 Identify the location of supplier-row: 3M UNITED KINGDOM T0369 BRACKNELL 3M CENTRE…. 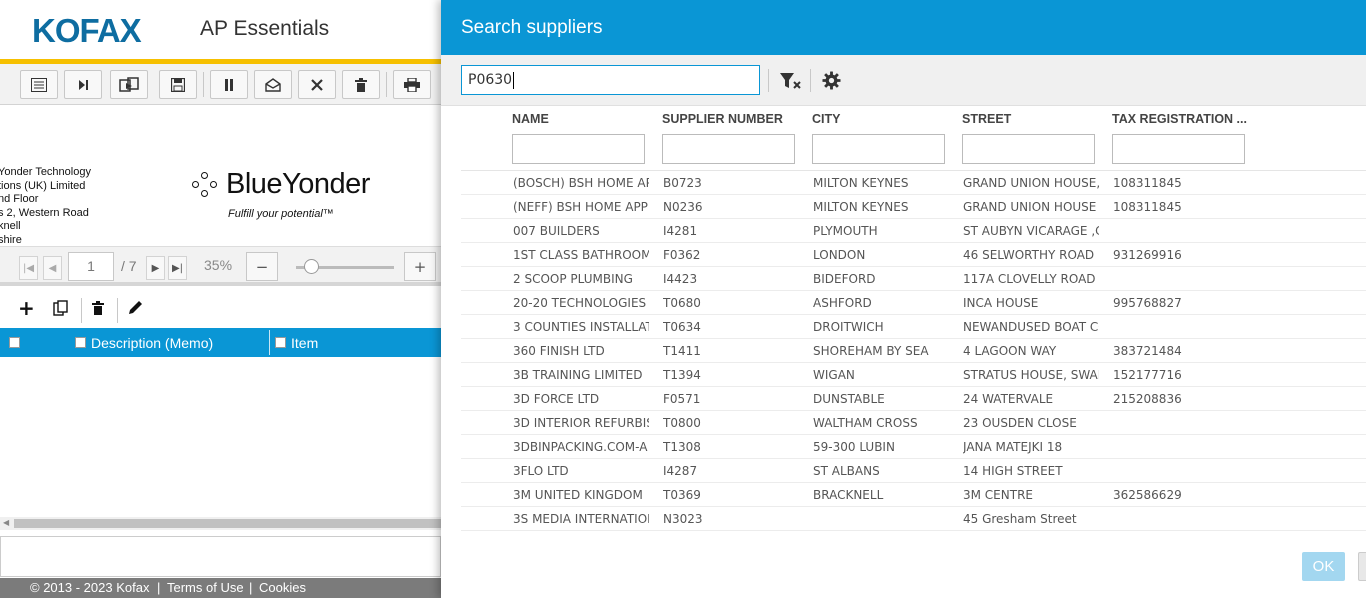
(913, 495).